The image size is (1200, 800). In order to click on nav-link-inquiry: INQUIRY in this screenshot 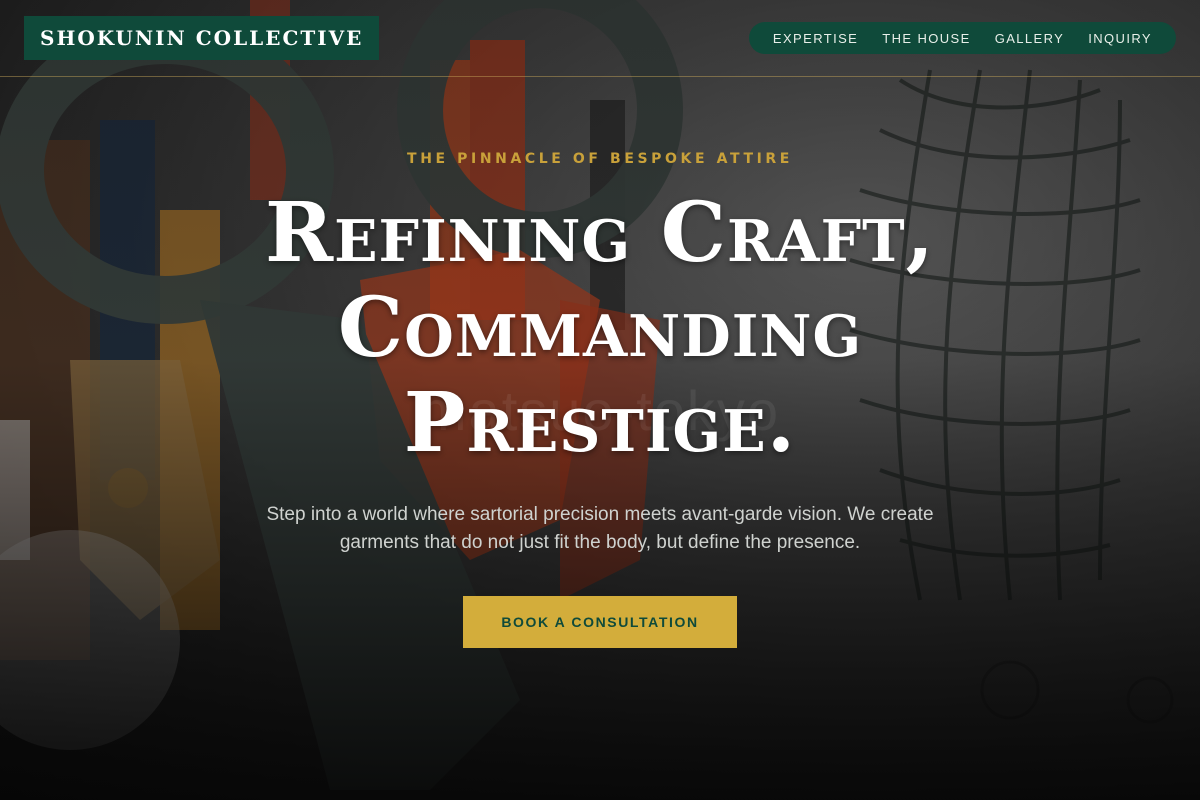, I will do `click(1120, 38)`.